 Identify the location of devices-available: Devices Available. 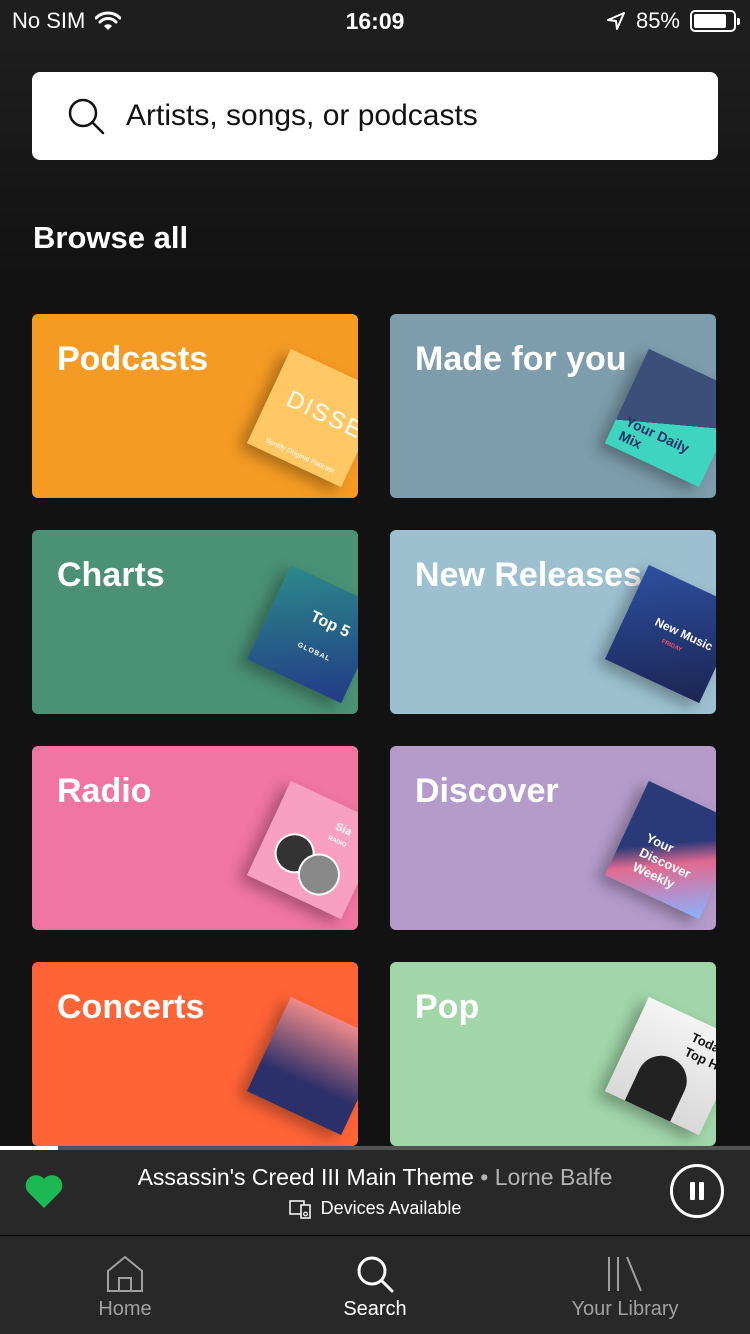
(375, 1208).